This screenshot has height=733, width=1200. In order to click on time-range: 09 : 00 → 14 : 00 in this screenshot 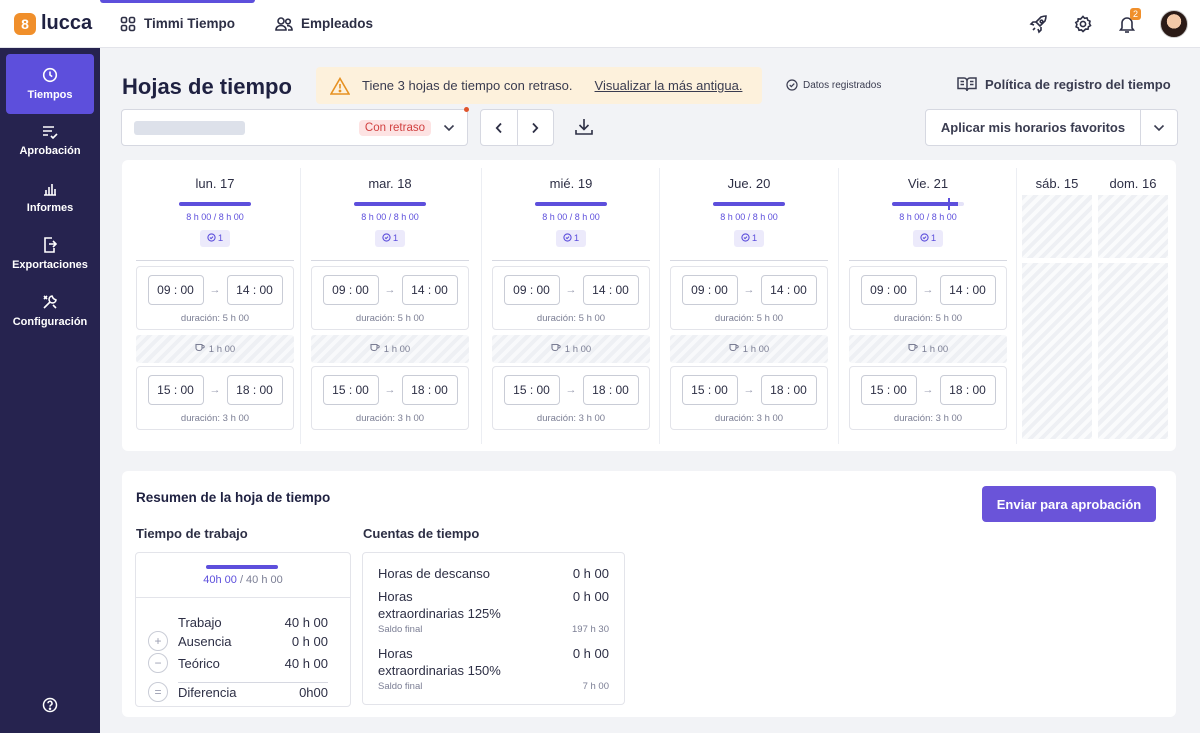, I will do `click(571, 290)`.